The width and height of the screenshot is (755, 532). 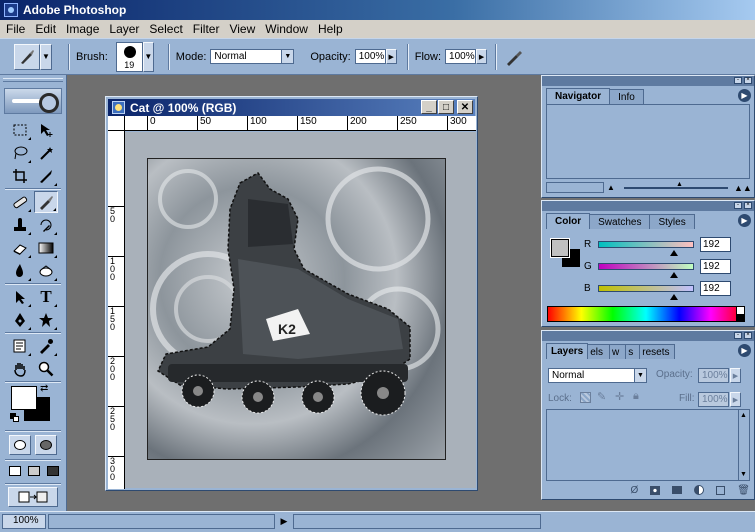 What do you see at coordinates (743, 188) in the screenshot?
I see `zoom-in-icon: ▲▲` at bounding box center [743, 188].